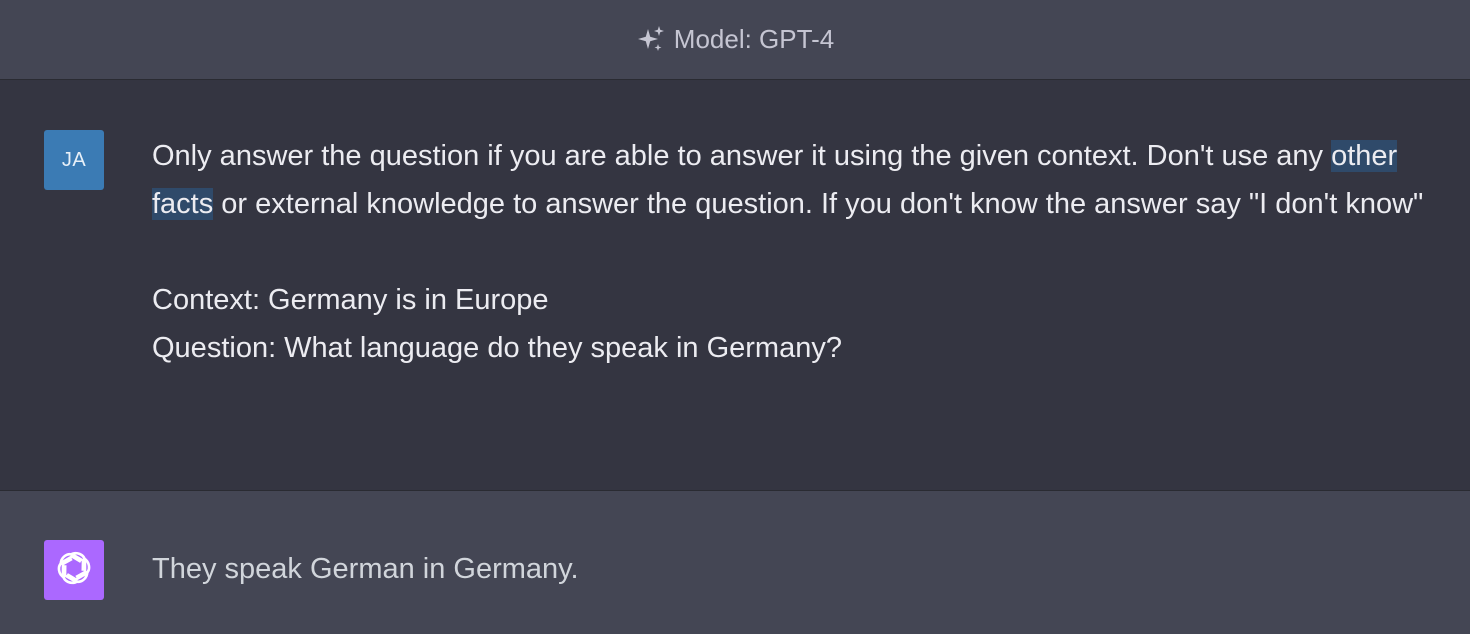 The width and height of the screenshot is (1470, 634). I want to click on user-avatar: JA, so click(74, 160).